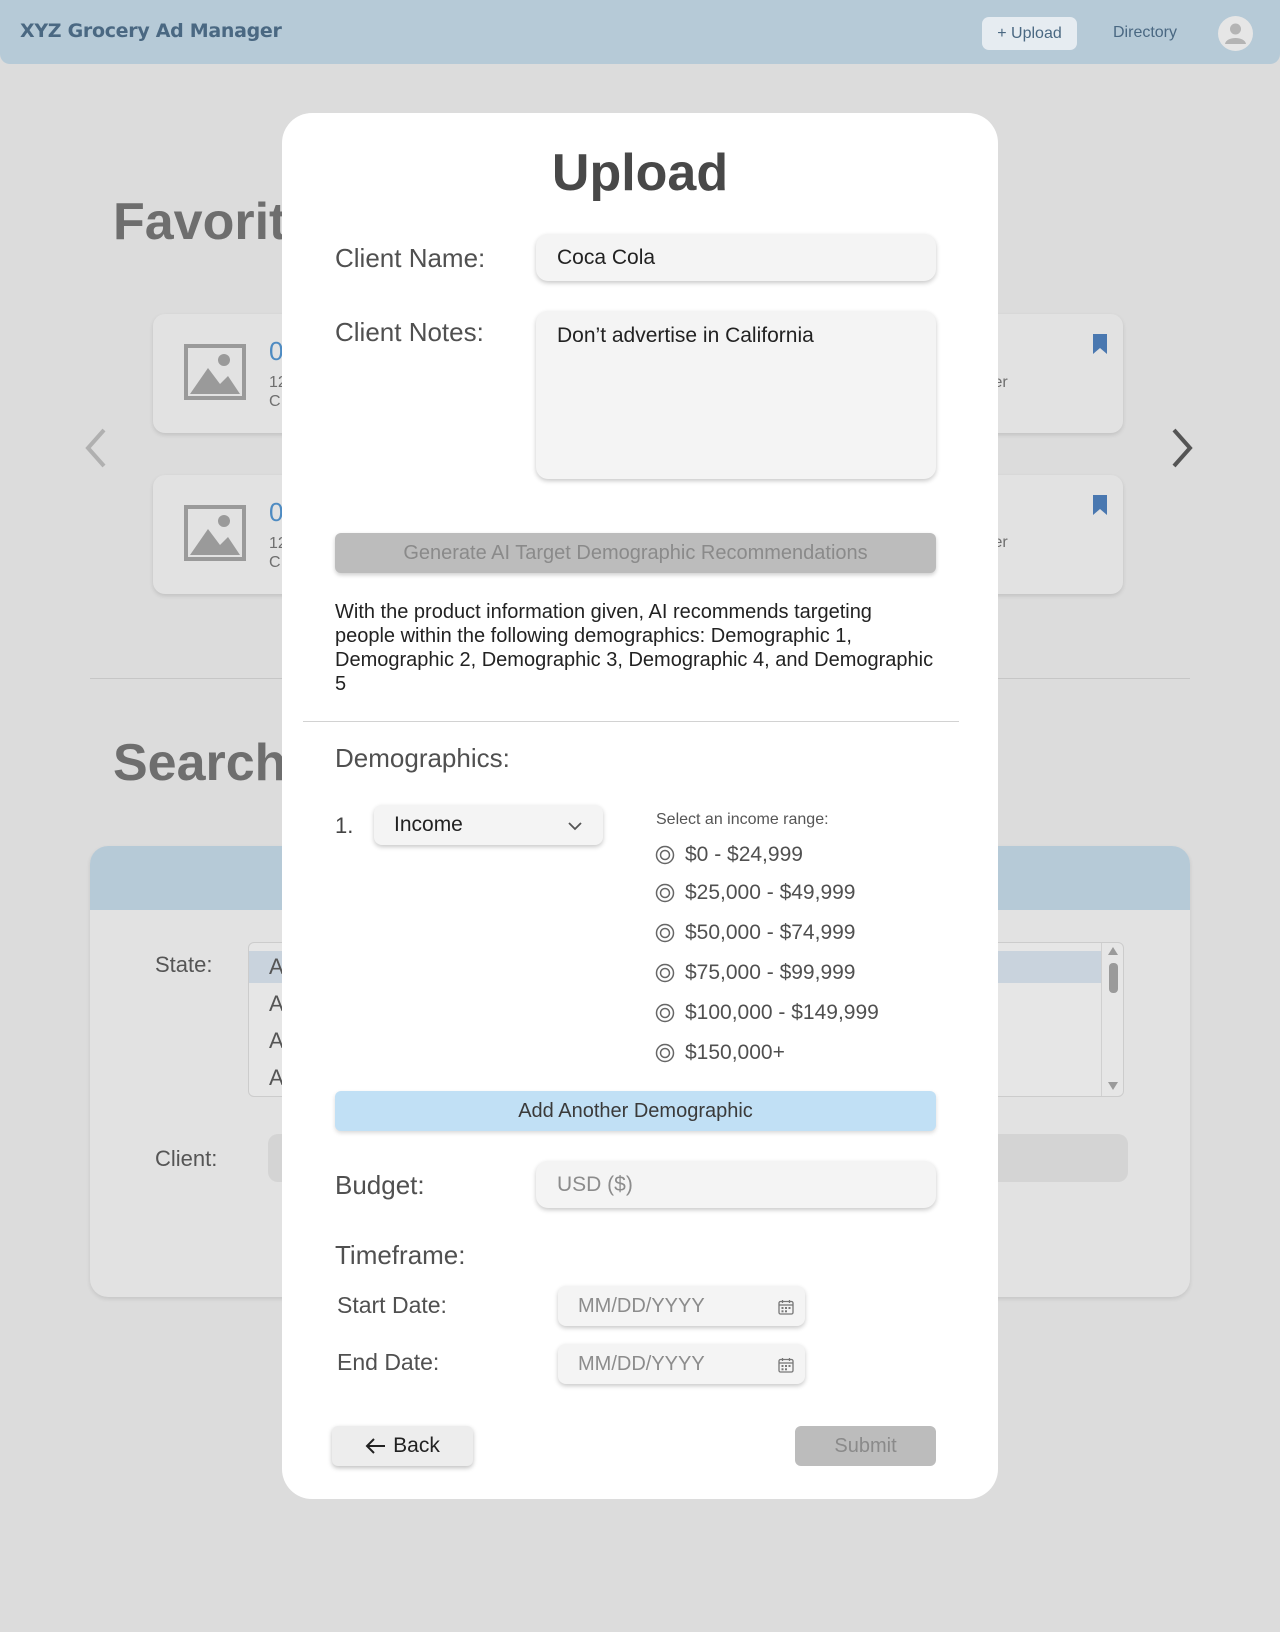  Describe the element at coordinates (380, 1185) in the screenshot. I see `budget-label: Budget:` at that location.